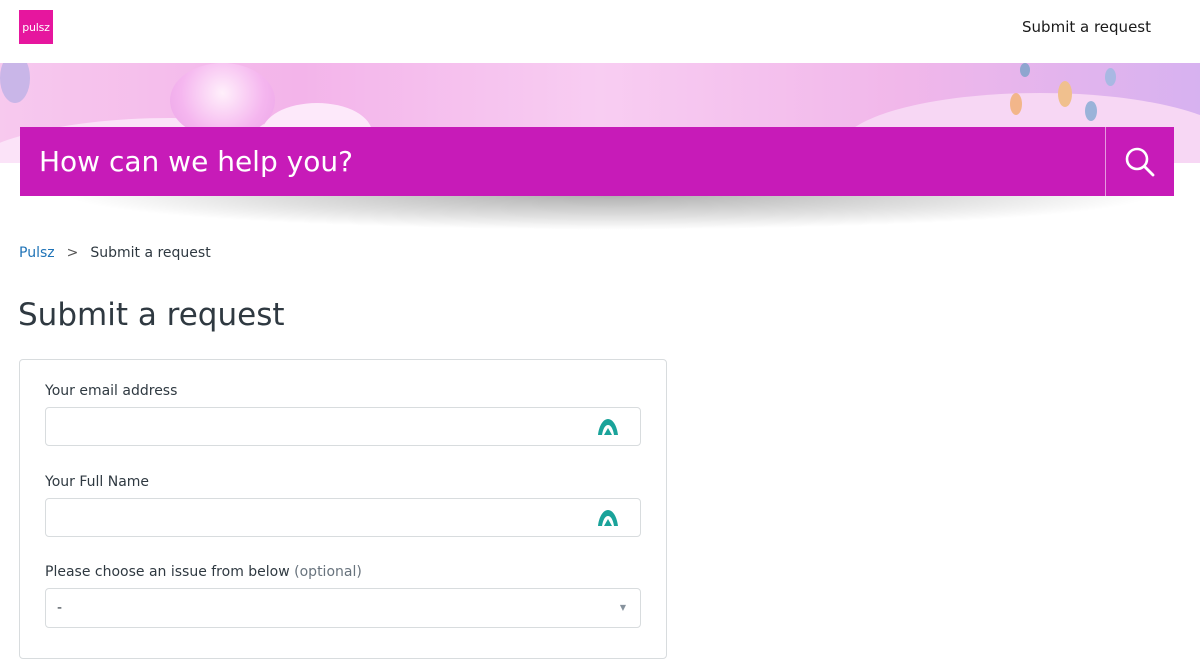 This screenshot has height=659, width=1200. I want to click on pulsz-logo: pulsz, so click(36, 27).